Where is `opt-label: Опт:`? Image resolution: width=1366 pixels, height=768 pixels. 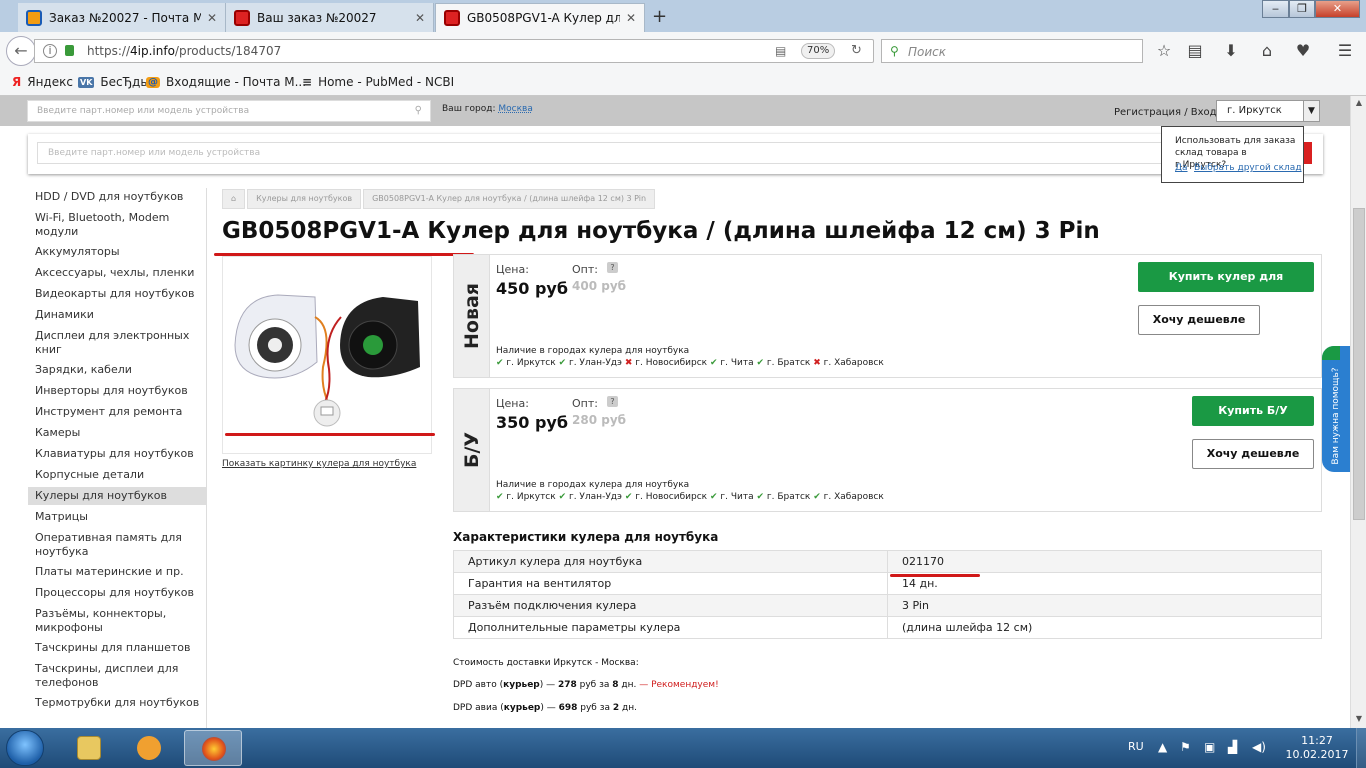 opt-label: Опт: is located at coordinates (585, 269).